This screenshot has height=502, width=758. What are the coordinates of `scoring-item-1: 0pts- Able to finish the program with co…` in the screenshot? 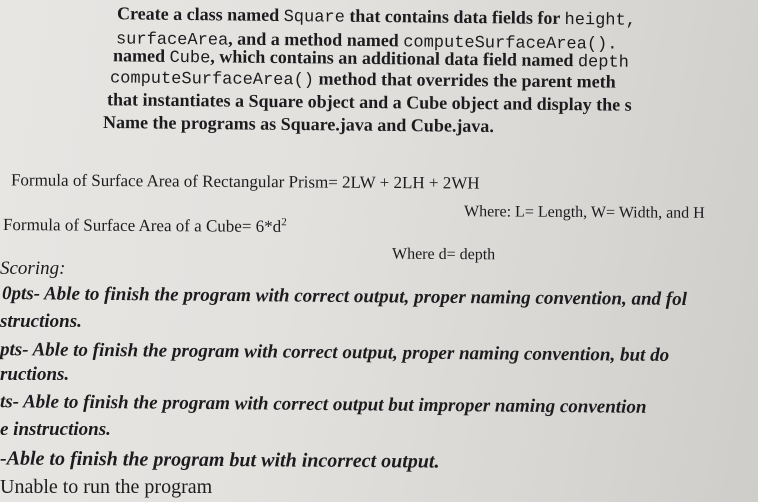 It's located at (344, 296).